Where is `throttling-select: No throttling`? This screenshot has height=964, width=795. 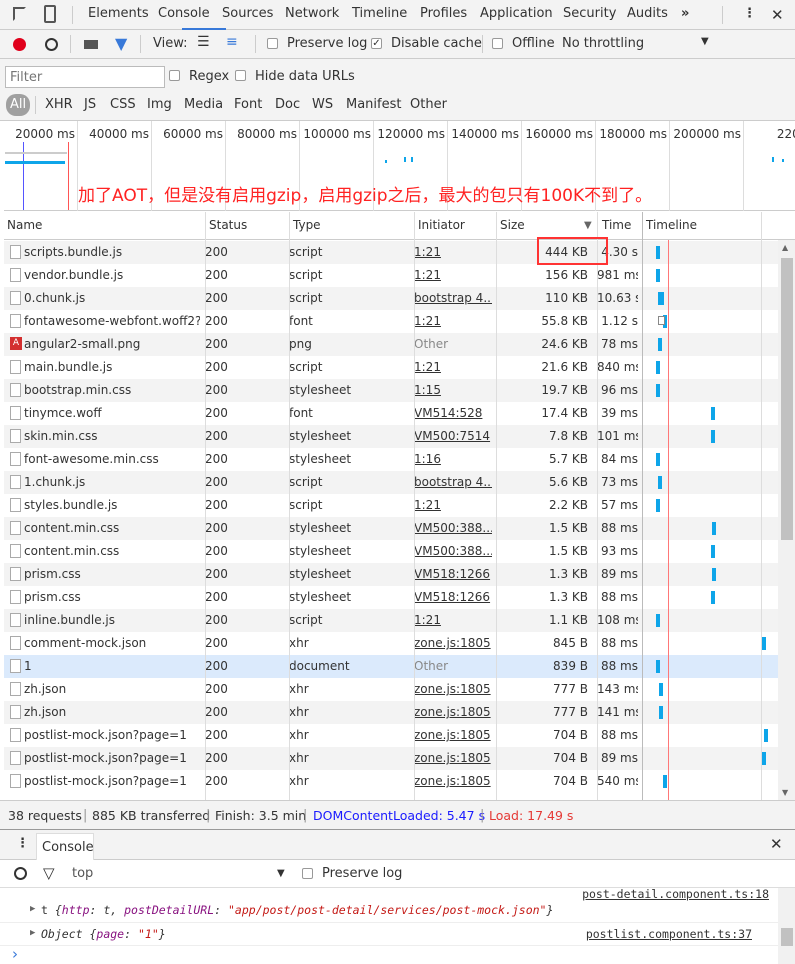 throttling-select: No throttling is located at coordinates (603, 43).